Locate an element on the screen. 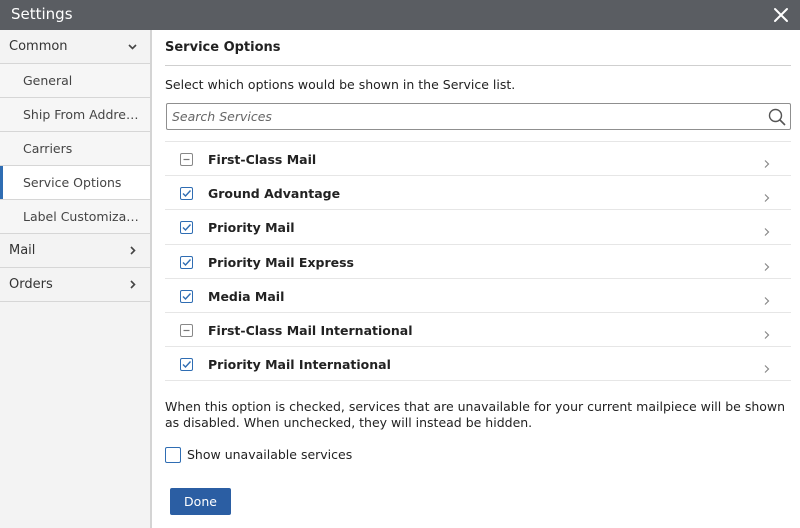 The height and width of the screenshot is (528, 800). sidebar-item-label-customization: Label Customization is located at coordinates (75, 217).